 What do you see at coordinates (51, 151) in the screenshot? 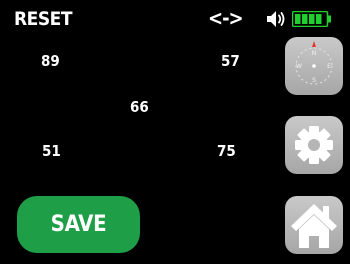
I see `reading-value-4: 51` at bounding box center [51, 151].